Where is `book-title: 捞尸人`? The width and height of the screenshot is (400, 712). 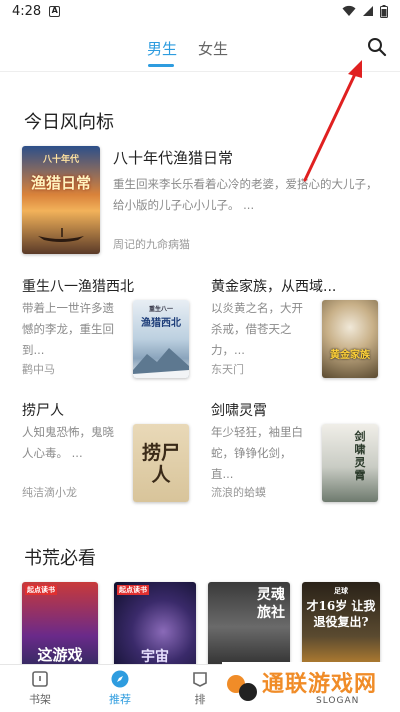
book-title: 捞尸人 is located at coordinates (43, 410).